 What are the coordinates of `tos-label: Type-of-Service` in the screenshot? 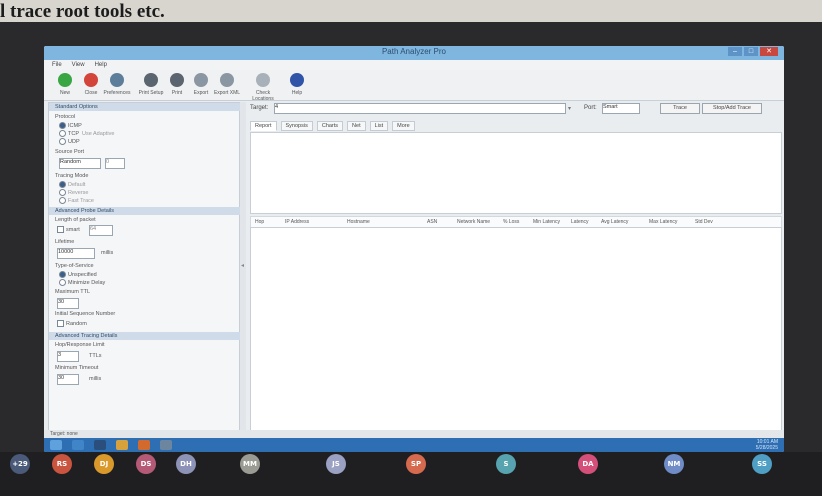 It's located at (74, 266).